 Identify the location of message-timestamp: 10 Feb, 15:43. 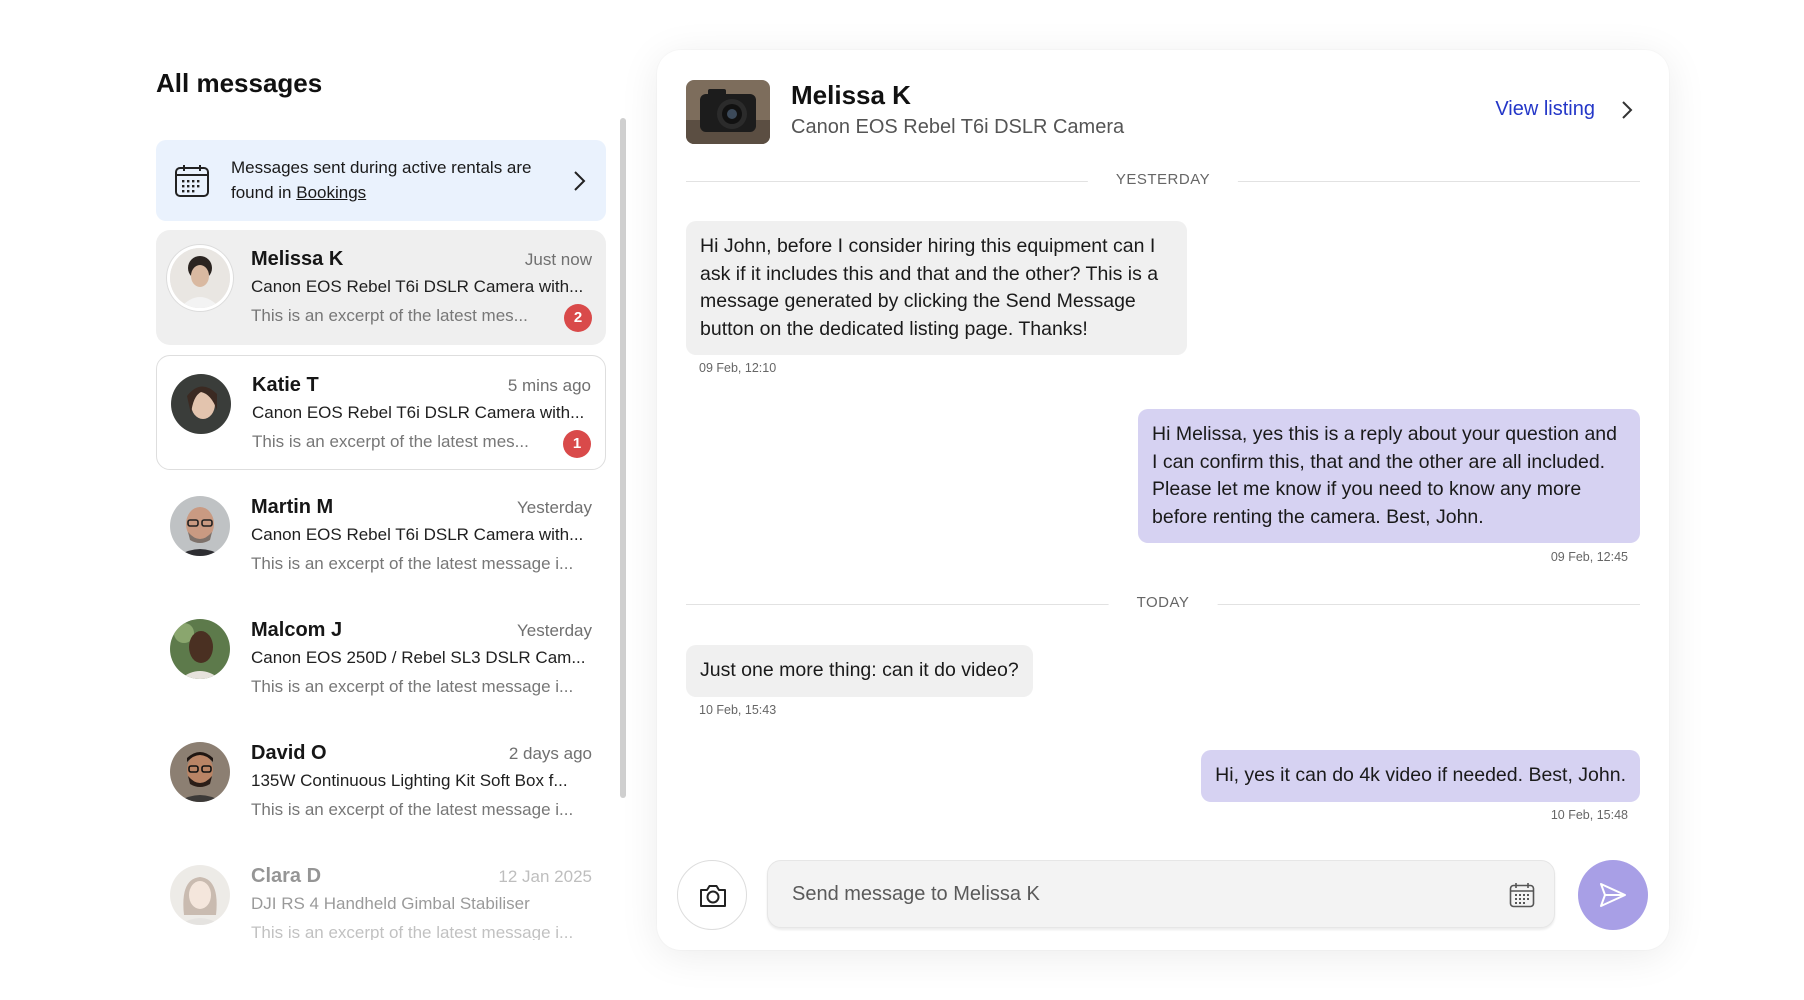
(738, 710).